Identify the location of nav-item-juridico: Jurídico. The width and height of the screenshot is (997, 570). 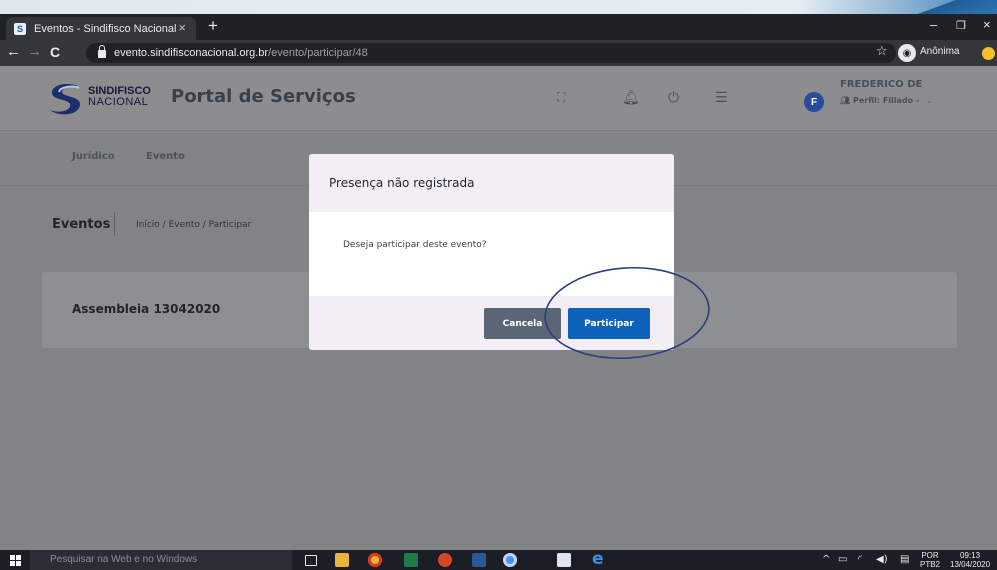
(93, 156).